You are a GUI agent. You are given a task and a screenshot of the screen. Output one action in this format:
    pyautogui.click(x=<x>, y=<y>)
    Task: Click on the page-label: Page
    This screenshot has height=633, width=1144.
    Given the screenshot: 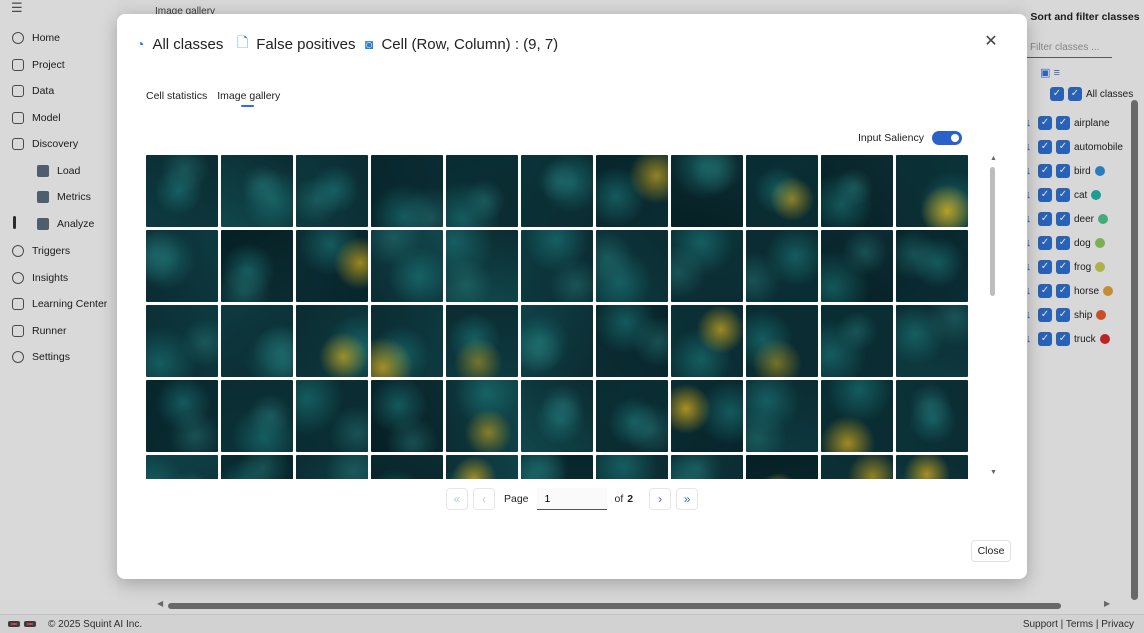 What is the action you would take?
    pyautogui.click(x=516, y=499)
    